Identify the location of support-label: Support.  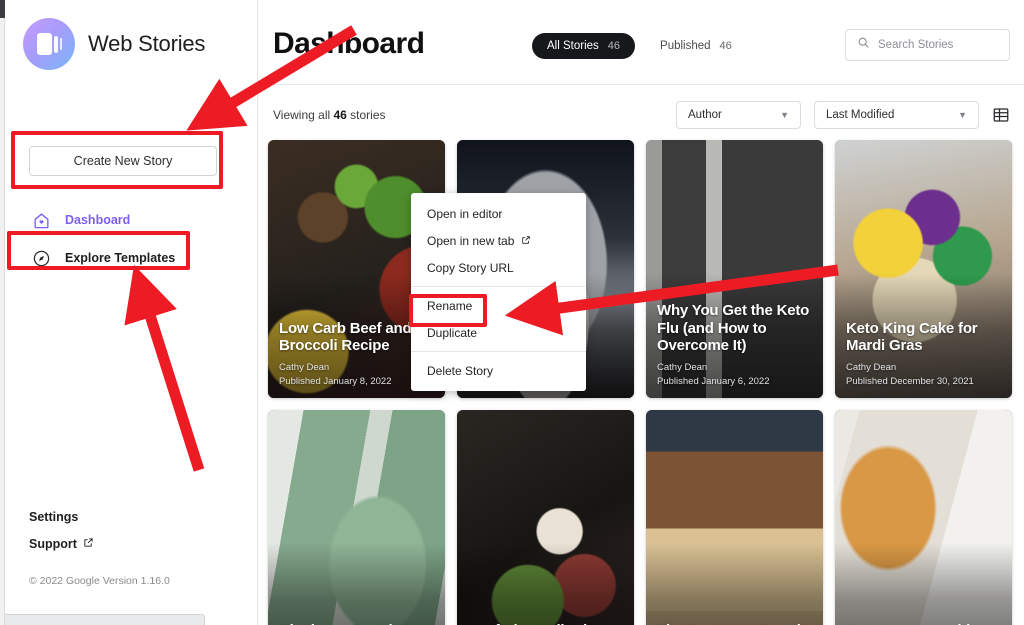
(53, 544).